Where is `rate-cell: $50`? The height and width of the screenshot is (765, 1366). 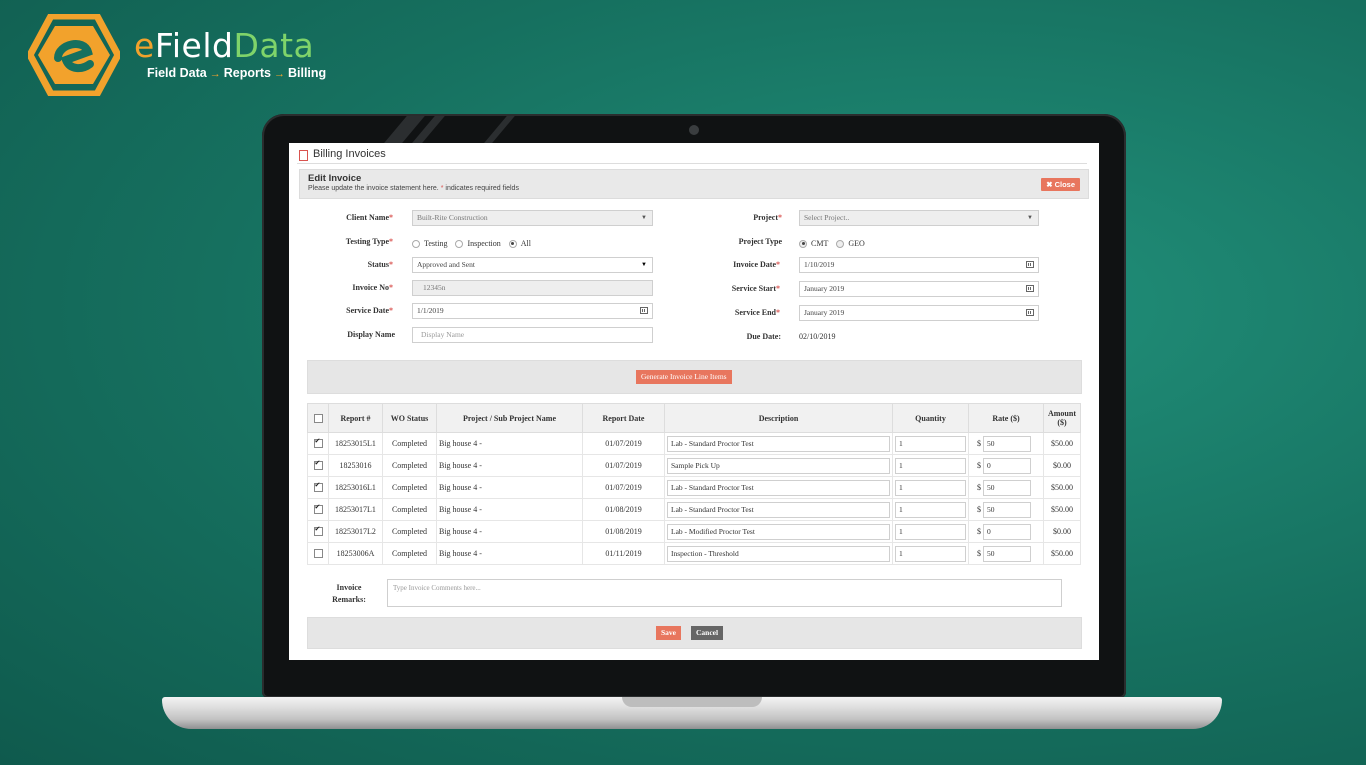
rate-cell: $50 is located at coordinates (1006, 553).